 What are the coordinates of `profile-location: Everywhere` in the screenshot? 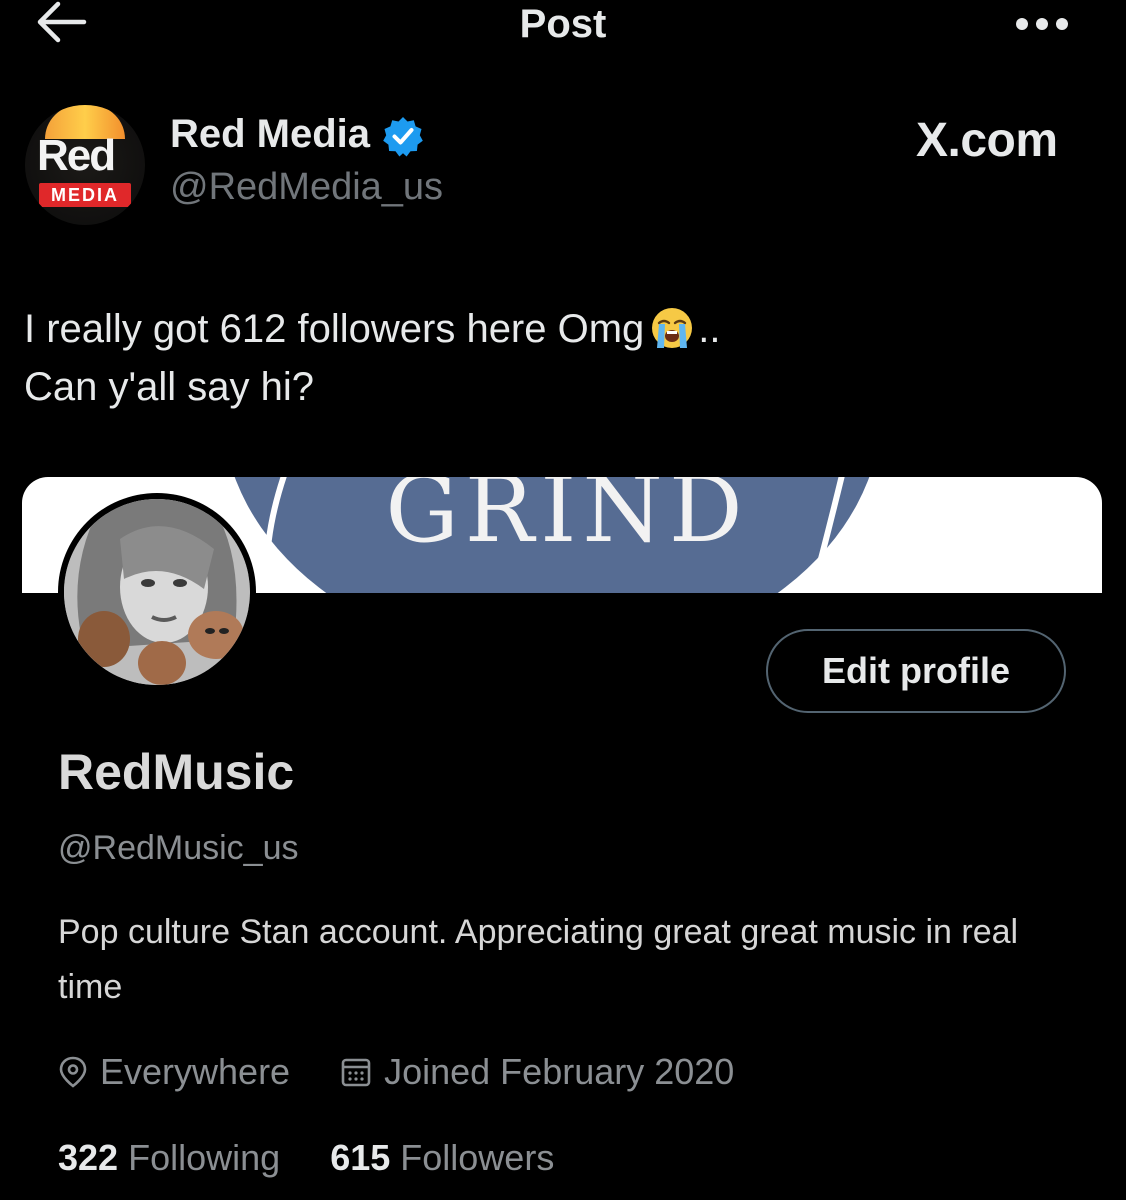 It's located at (174, 1072).